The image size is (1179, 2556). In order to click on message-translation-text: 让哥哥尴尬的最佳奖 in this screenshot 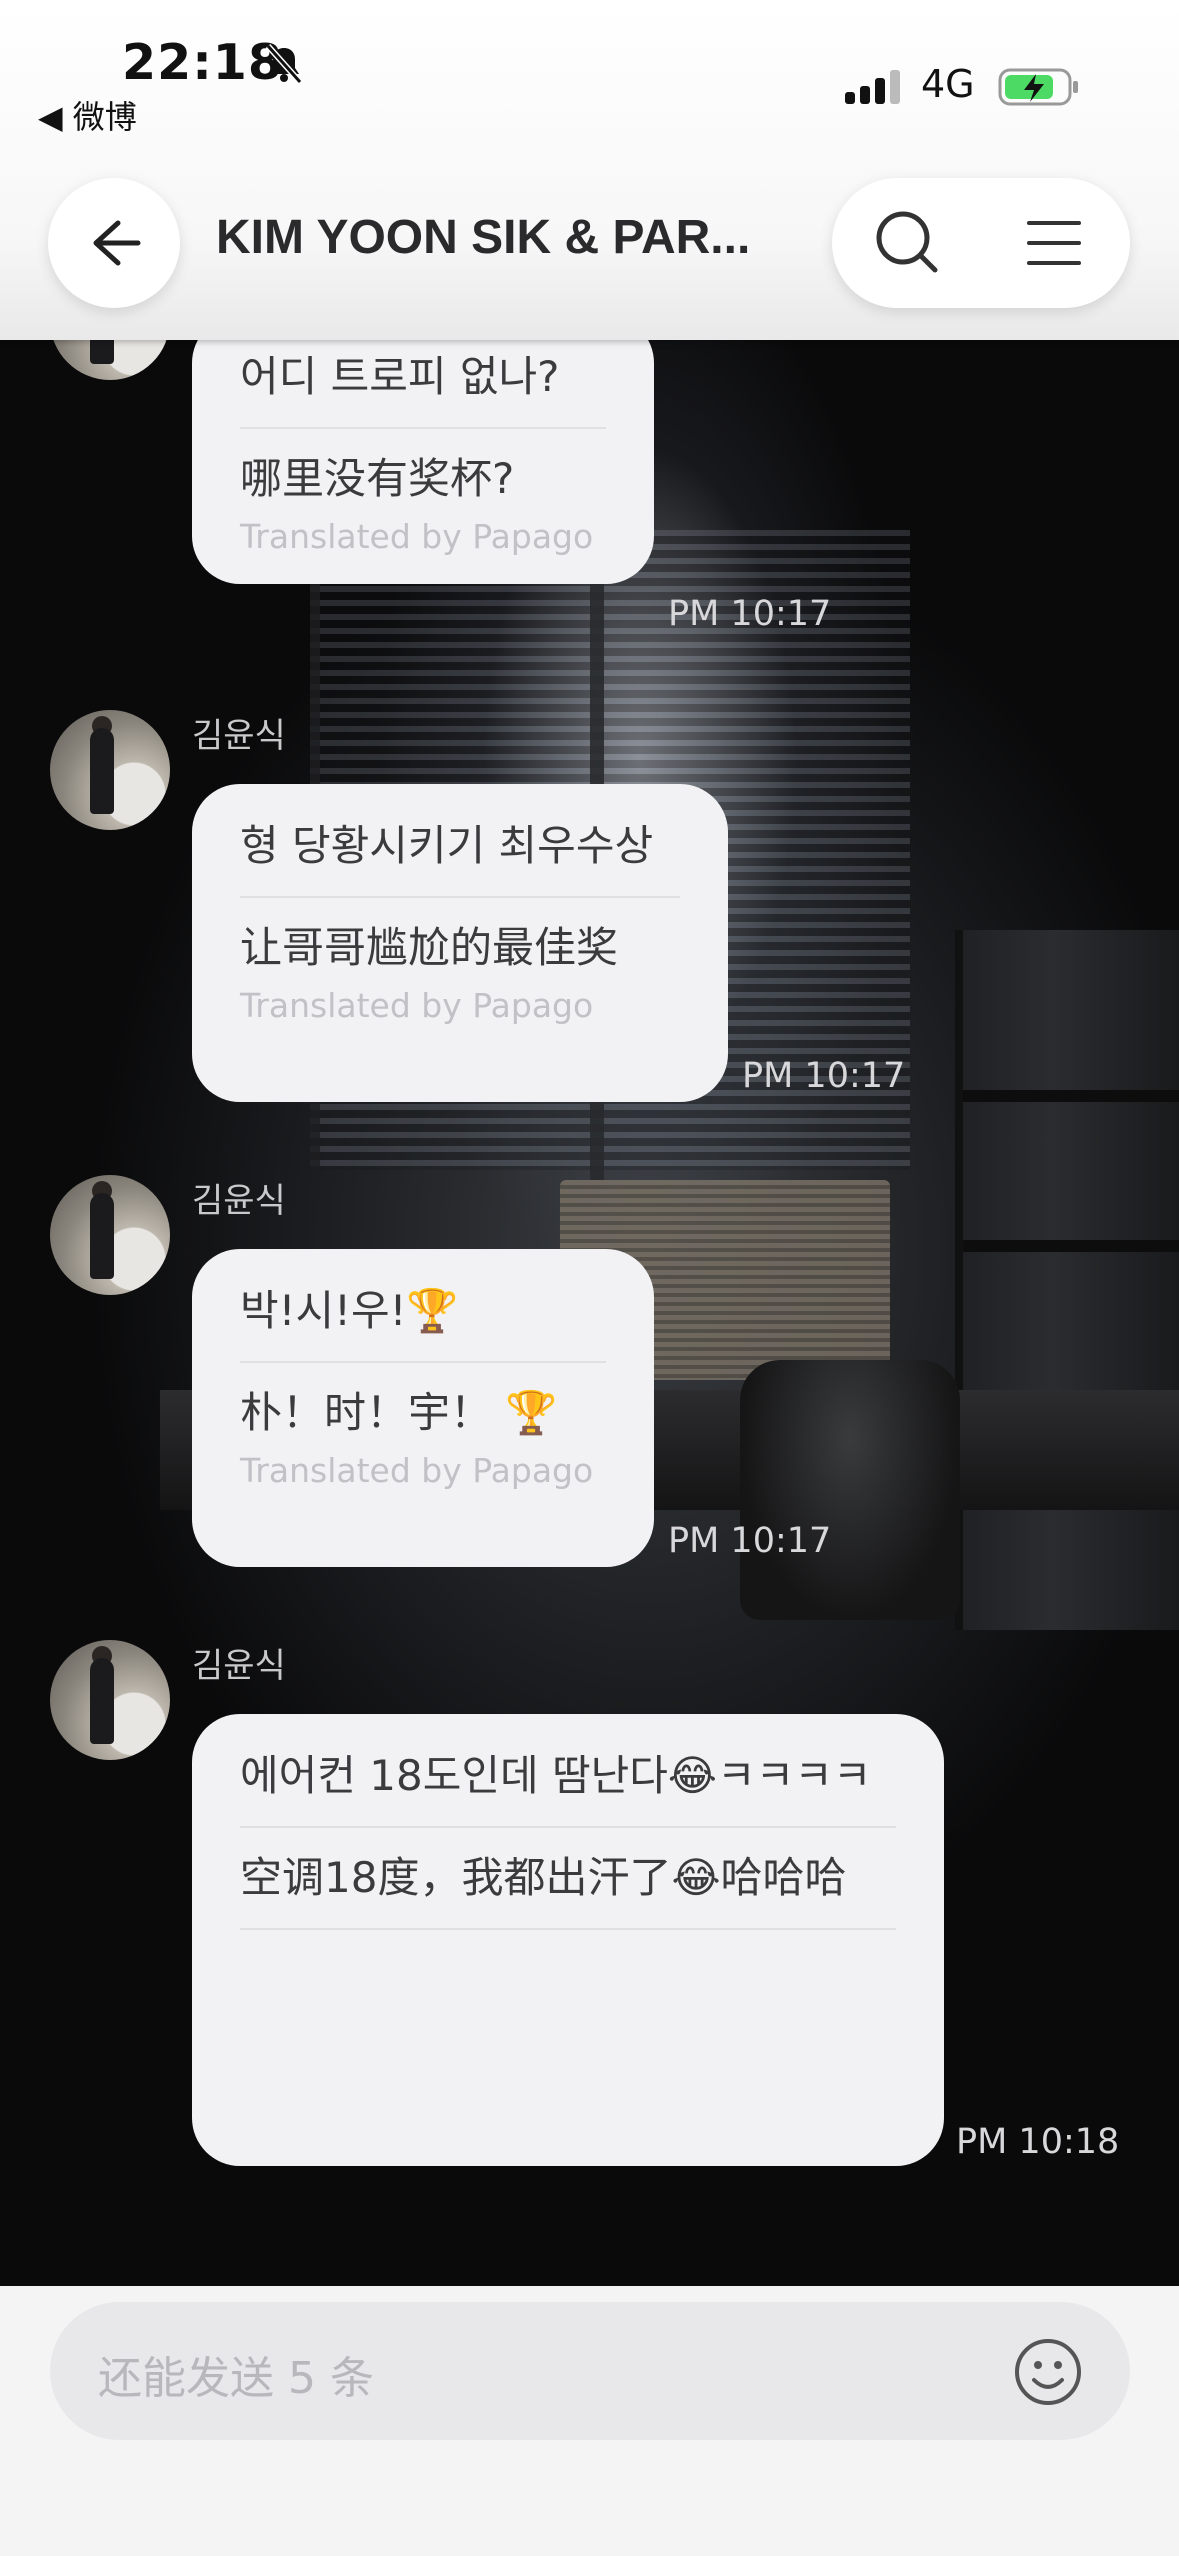, I will do `click(429, 947)`.